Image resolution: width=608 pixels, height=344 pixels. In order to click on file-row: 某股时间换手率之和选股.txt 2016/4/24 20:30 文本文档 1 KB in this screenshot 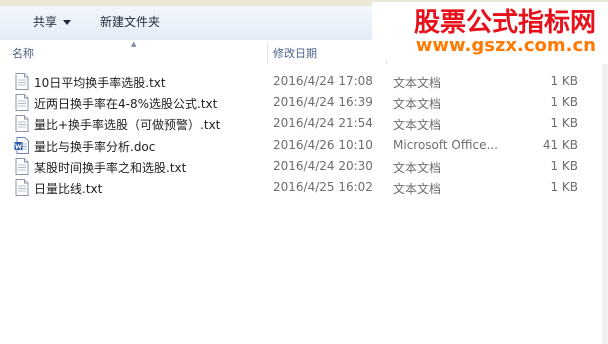, I will do `click(304, 166)`.